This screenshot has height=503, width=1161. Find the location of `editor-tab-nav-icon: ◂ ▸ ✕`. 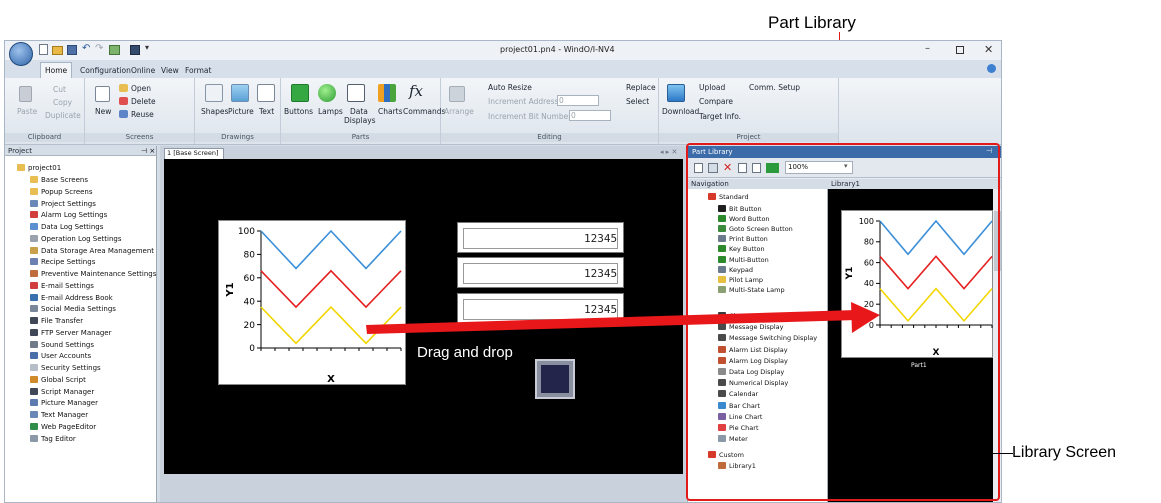

editor-tab-nav-icon: ◂ ▸ ✕ is located at coordinates (668, 152).